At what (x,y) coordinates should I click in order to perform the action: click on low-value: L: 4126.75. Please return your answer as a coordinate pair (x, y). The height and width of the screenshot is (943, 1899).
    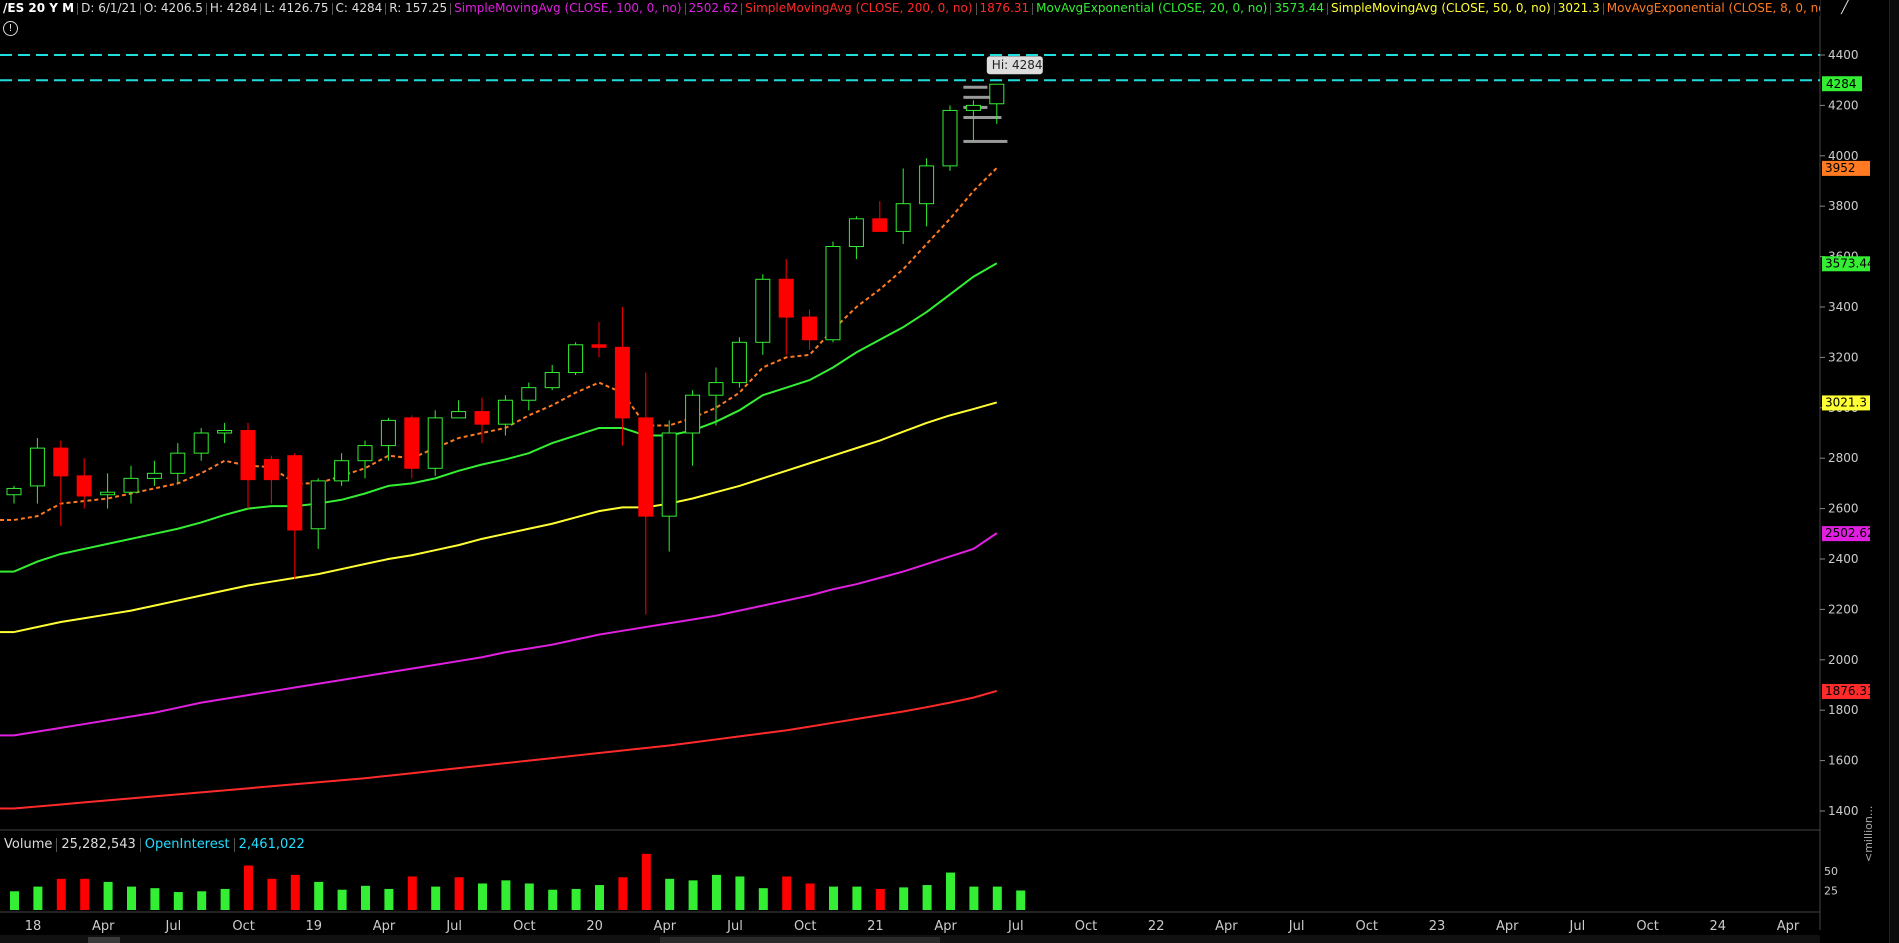
    Looking at the image, I should click on (296, 8).